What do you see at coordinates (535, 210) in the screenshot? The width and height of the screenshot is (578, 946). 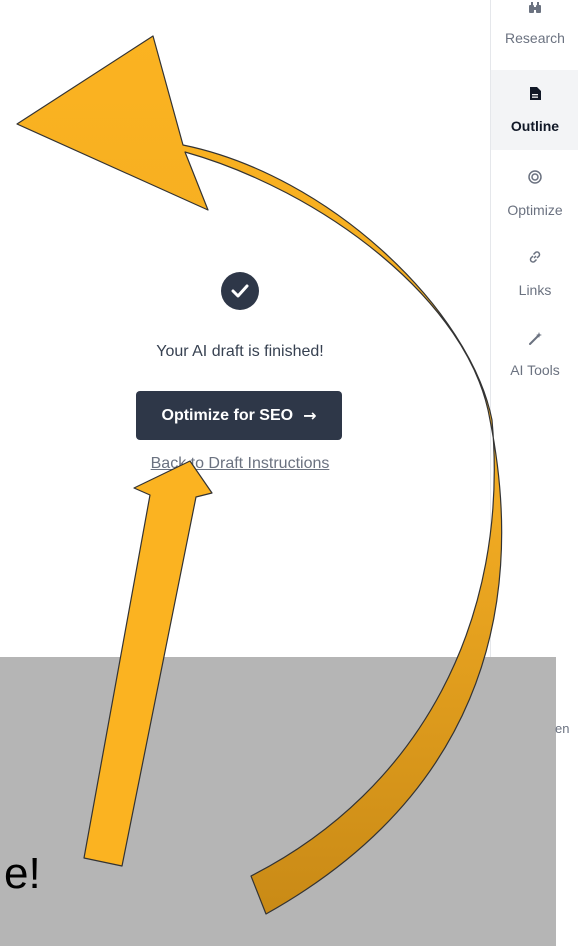 I see `sidebar-item-label: Optimize` at bounding box center [535, 210].